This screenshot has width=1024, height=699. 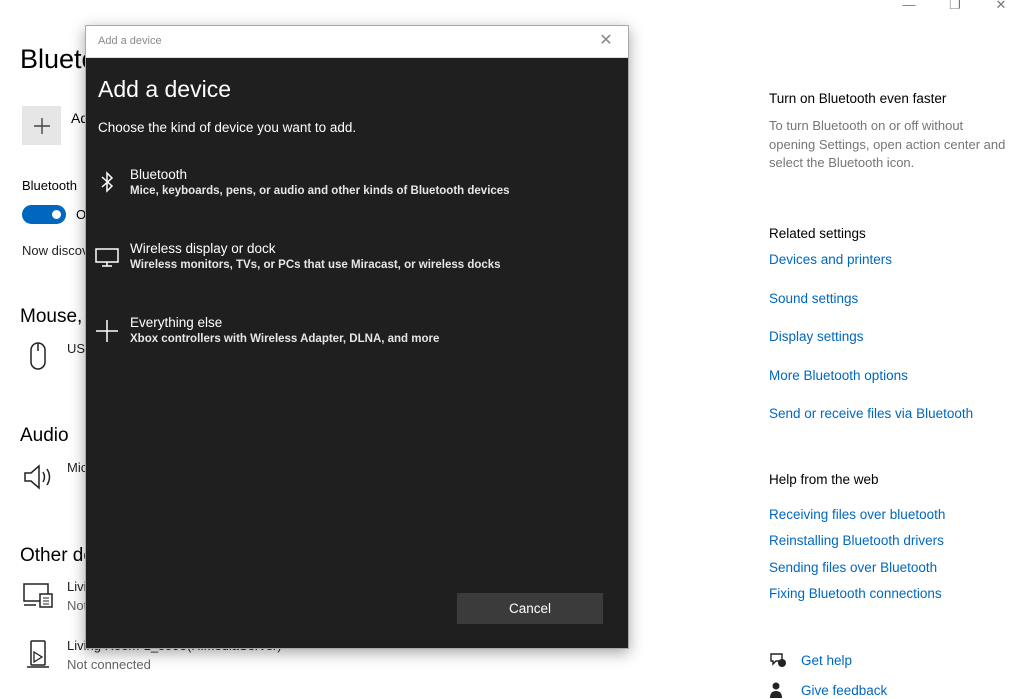 What do you see at coordinates (44, 435) in the screenshot?
I see `section-audio: Audio` at bounding box center [44, 435].